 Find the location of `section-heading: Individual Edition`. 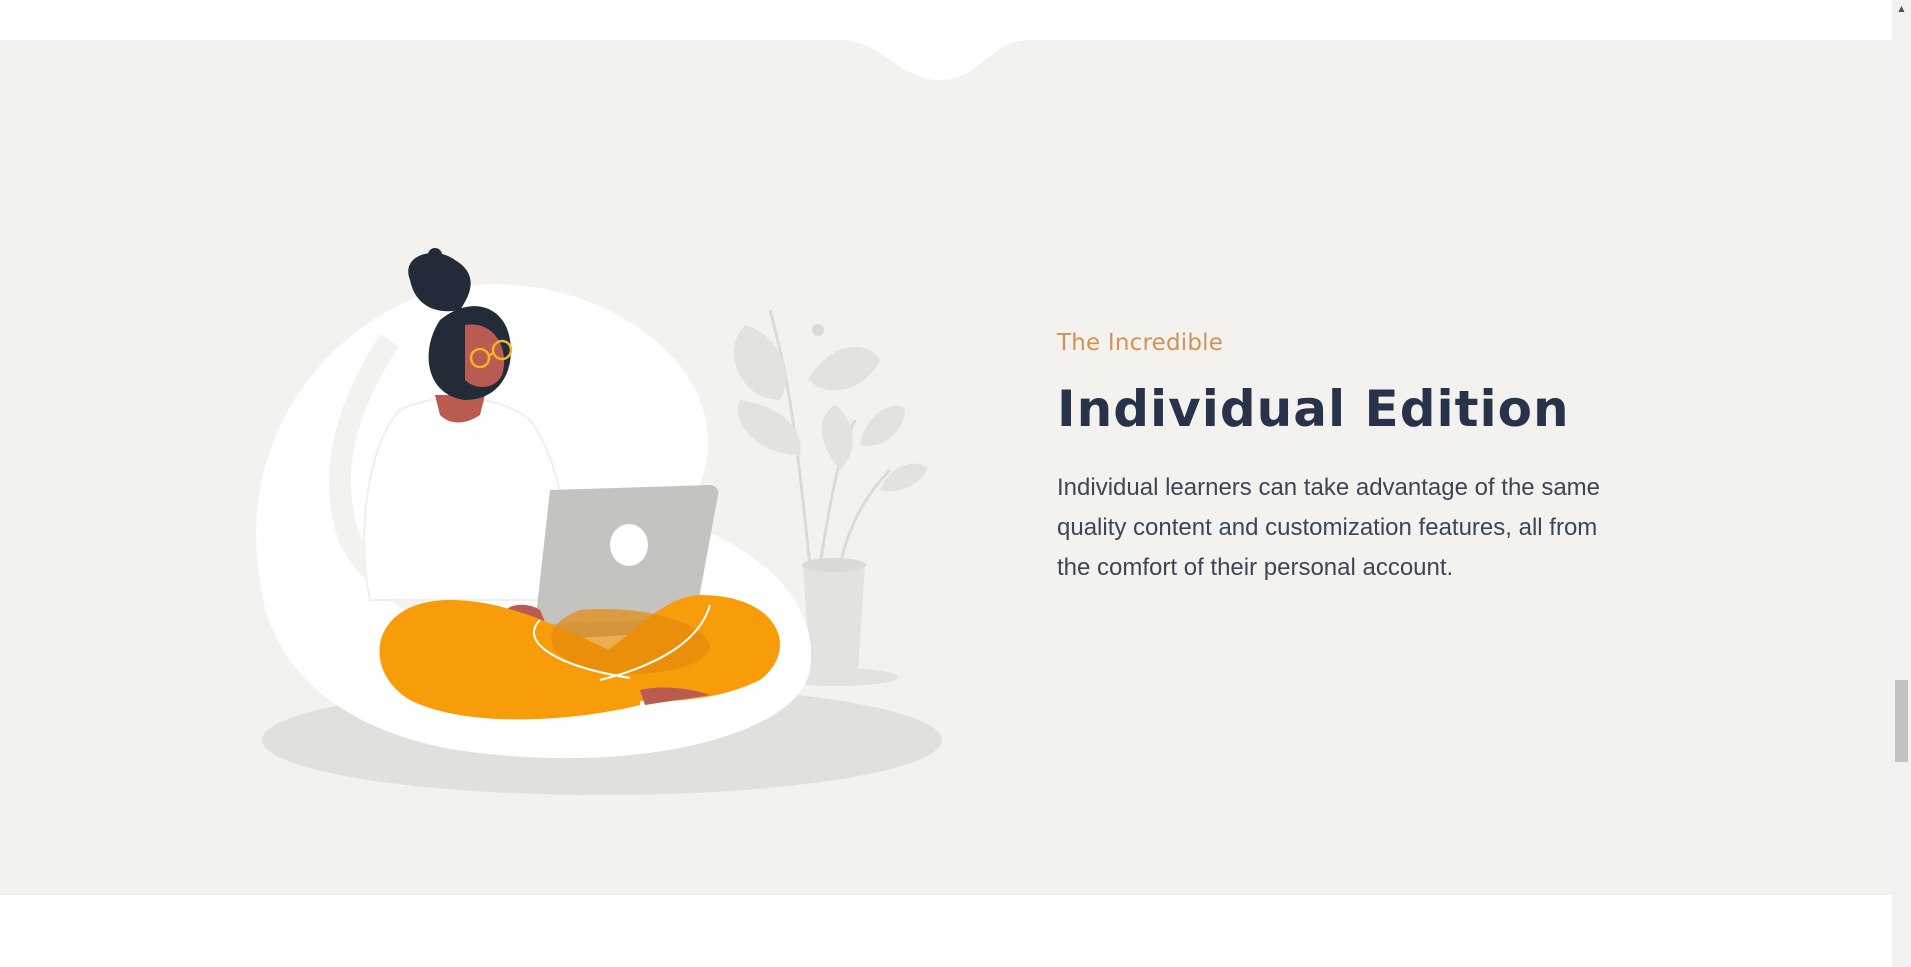

section-heading: Individual Edition is located at coordinates (1313, 409).